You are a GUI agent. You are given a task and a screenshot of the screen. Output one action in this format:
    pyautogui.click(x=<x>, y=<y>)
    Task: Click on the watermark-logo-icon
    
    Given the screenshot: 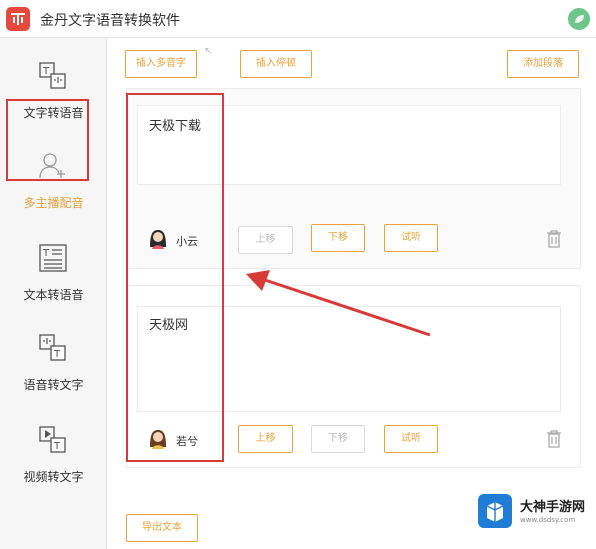 What is the action you would take?
    pyautogui.click(x=495, y=511)
    